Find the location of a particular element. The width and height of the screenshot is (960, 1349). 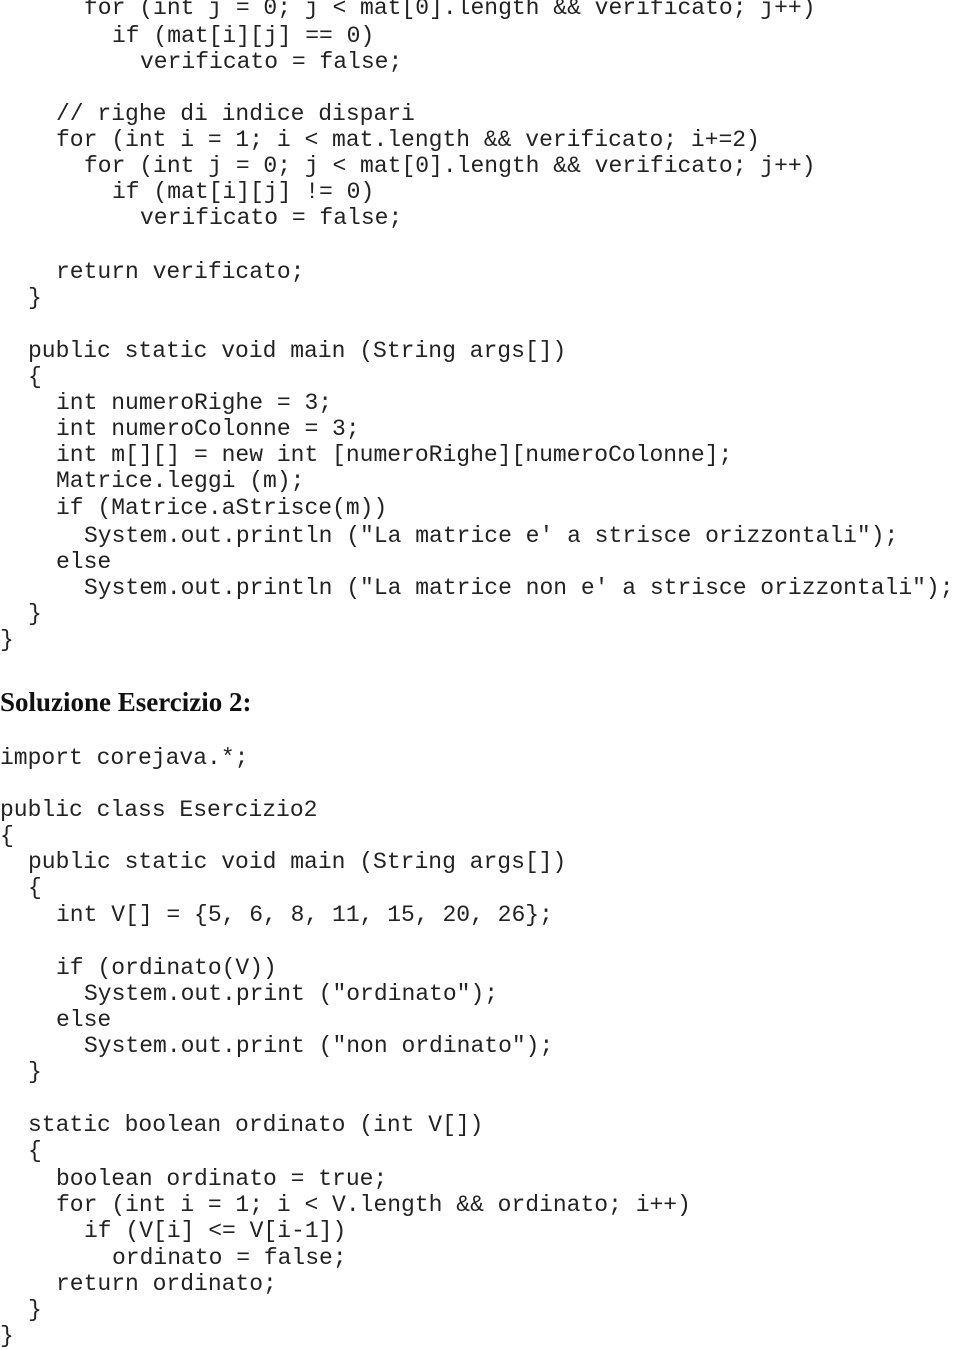

code-line: import corejava.*; is located at coordinates (124, 758).